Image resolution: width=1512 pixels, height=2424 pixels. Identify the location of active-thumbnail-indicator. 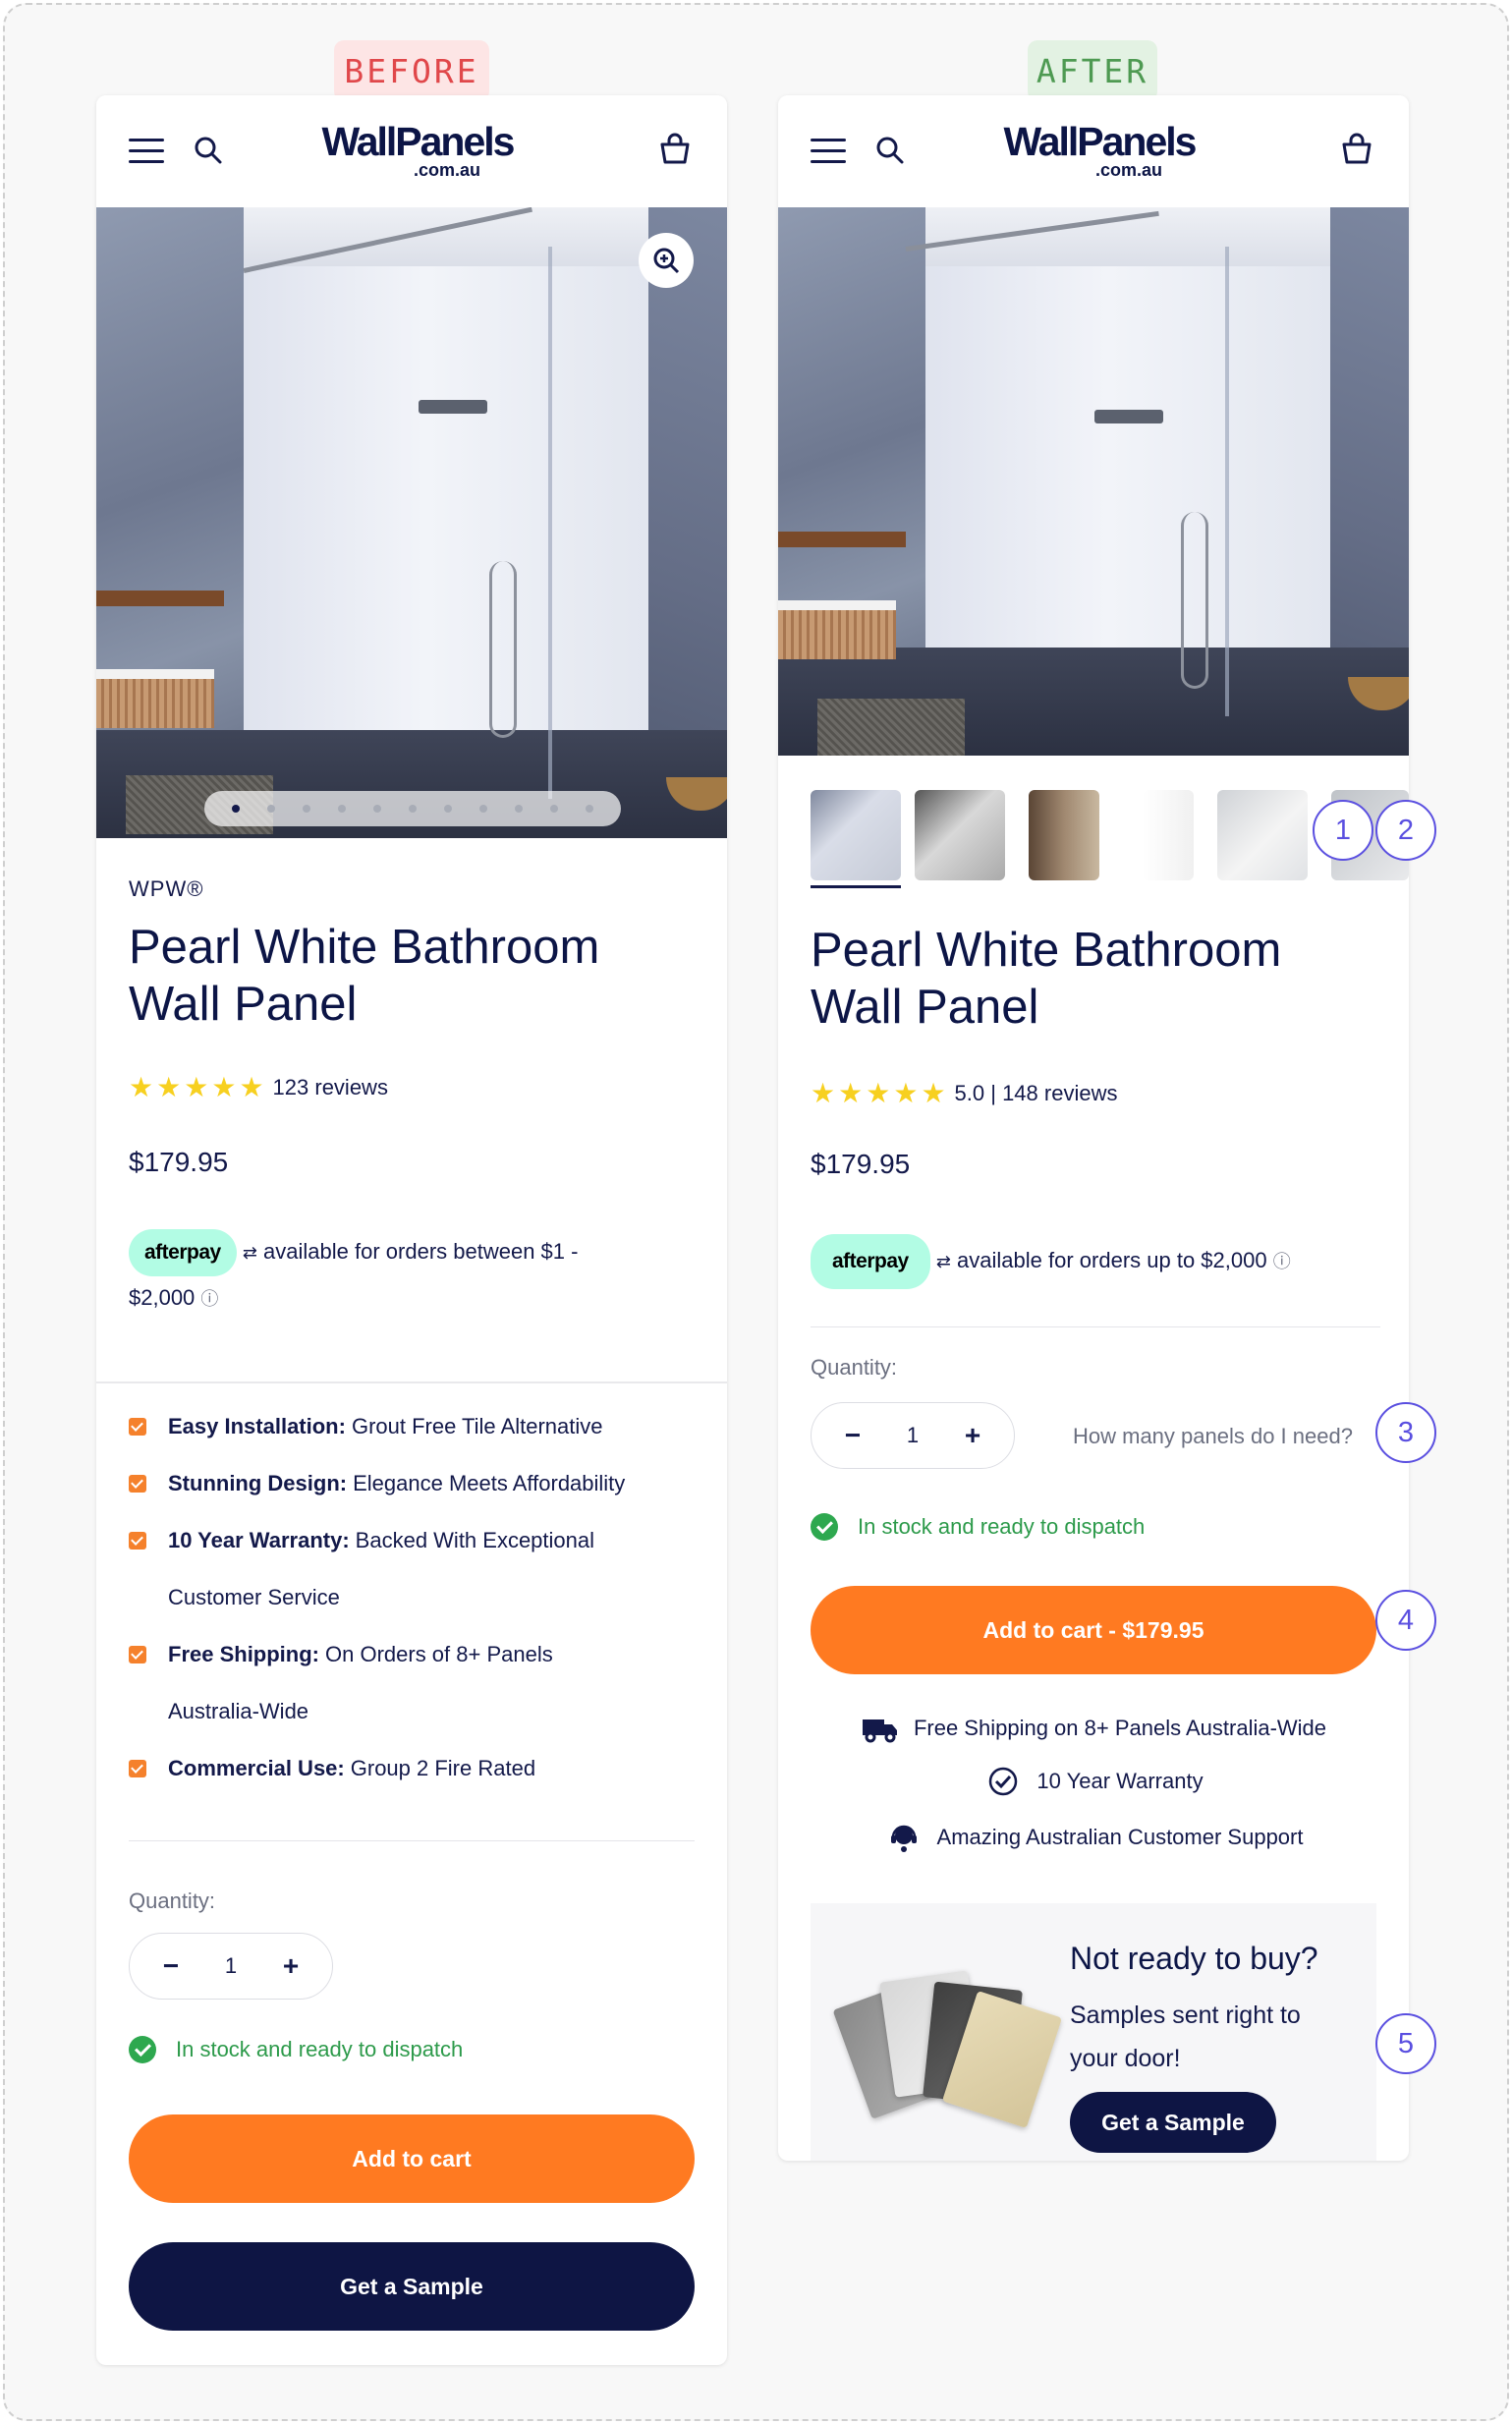
(856, 886).